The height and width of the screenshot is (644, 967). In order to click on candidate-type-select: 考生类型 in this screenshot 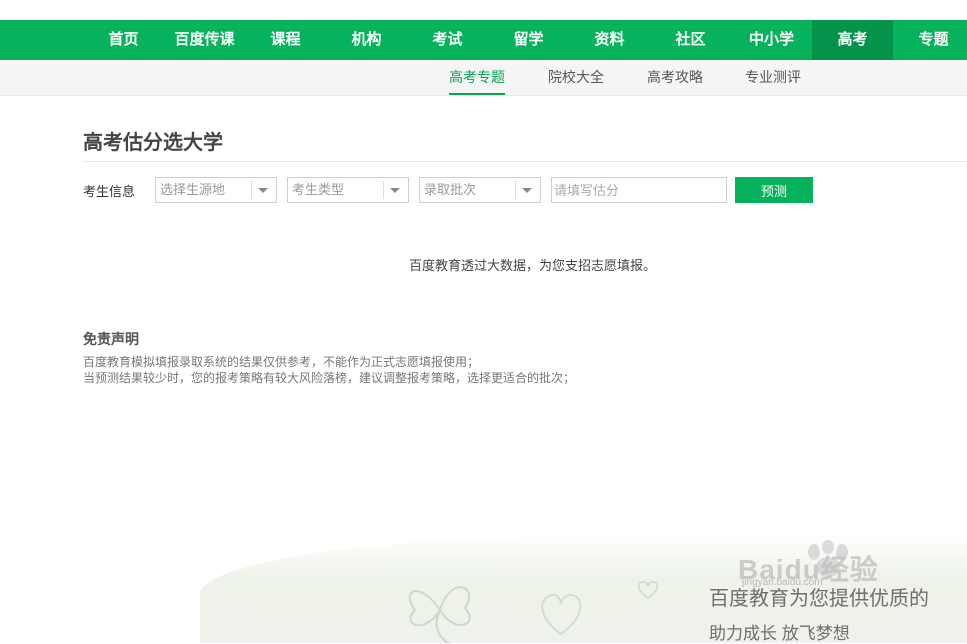, I will do `click(348, 190)`.